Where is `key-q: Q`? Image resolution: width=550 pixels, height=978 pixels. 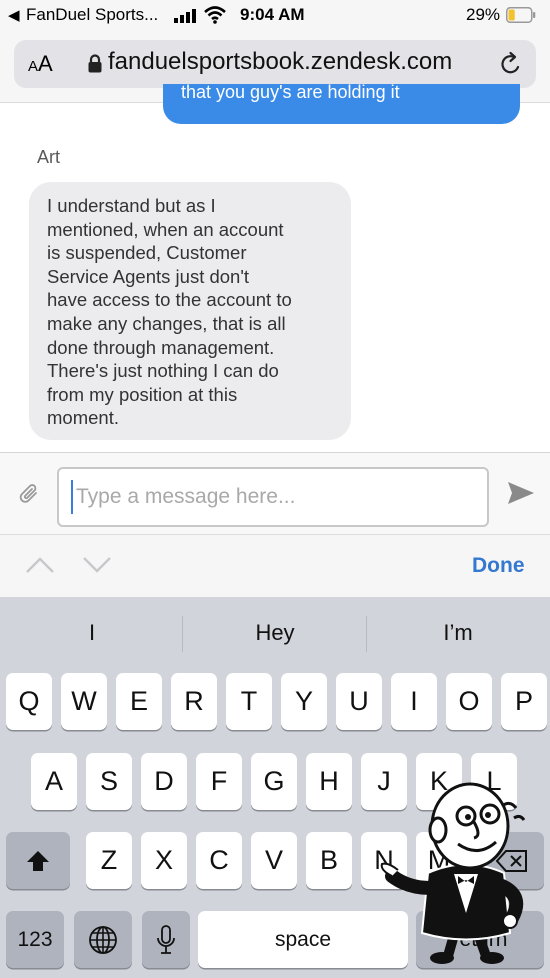 key-q: Q is located at coordinates (29, 701).